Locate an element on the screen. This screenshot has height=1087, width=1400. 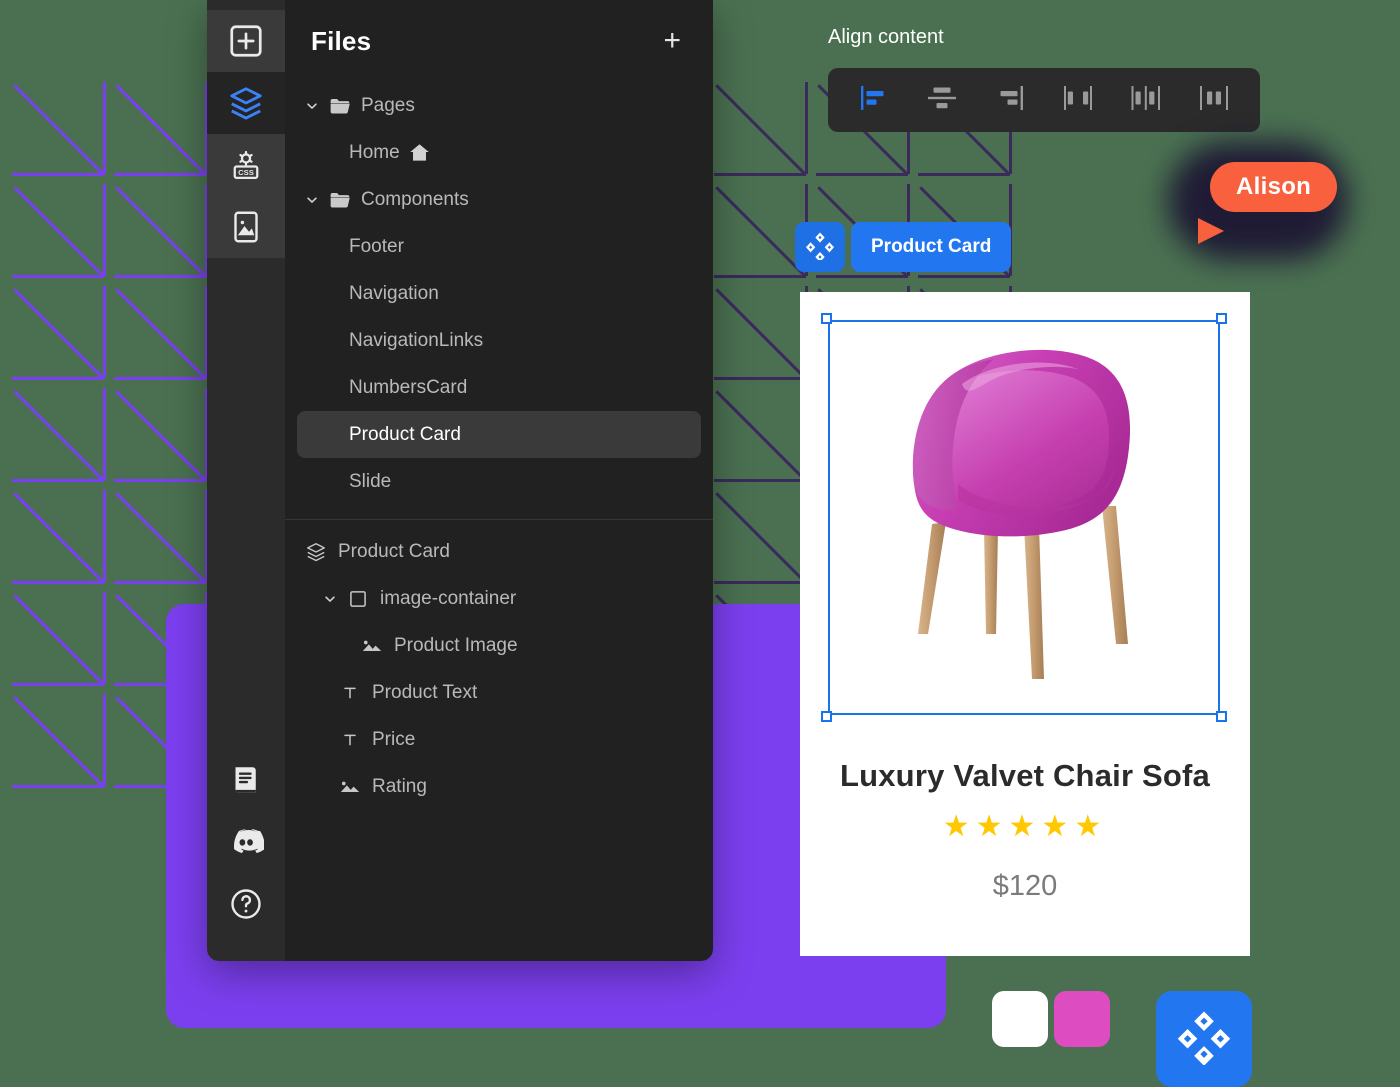
align-center-icon is located at coordinates (942, 100).